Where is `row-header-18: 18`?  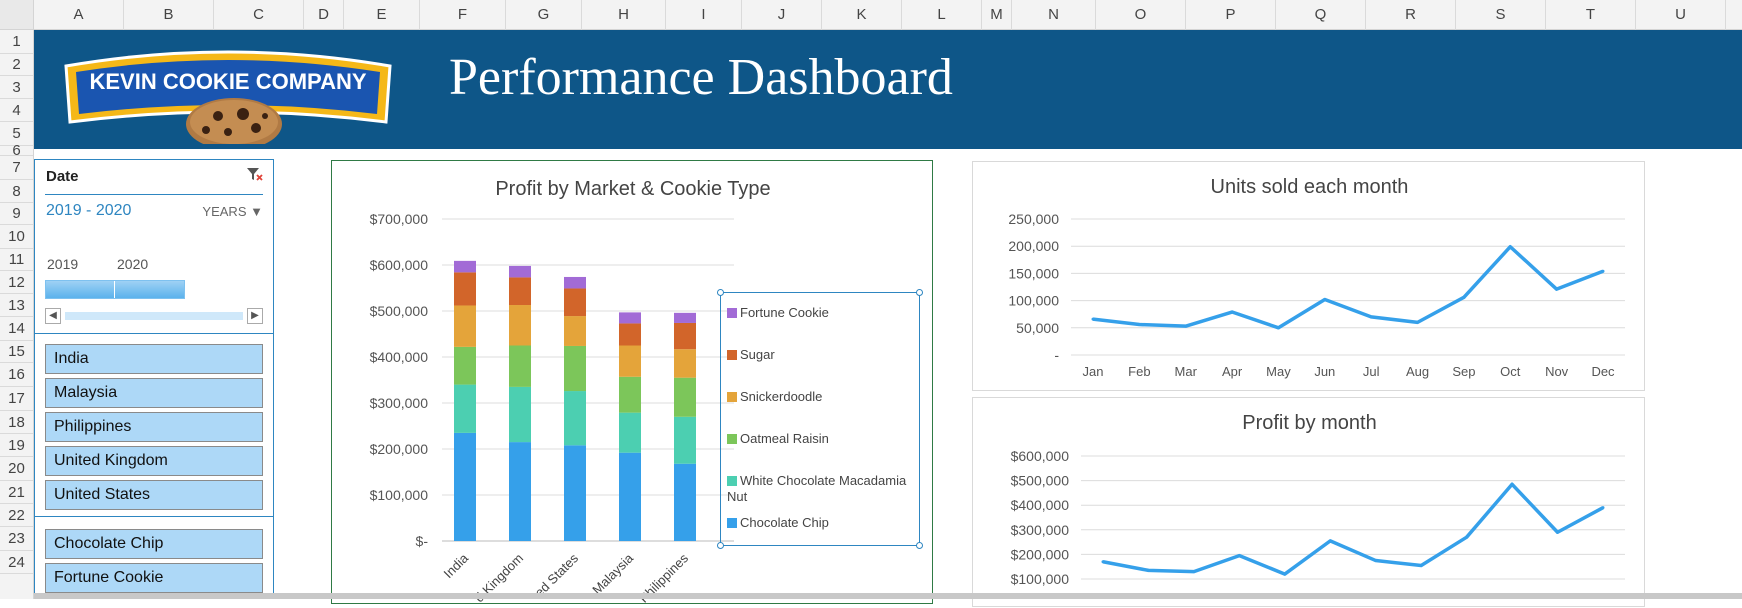
row-header-18: 18 is located at coordinates (16, 422).